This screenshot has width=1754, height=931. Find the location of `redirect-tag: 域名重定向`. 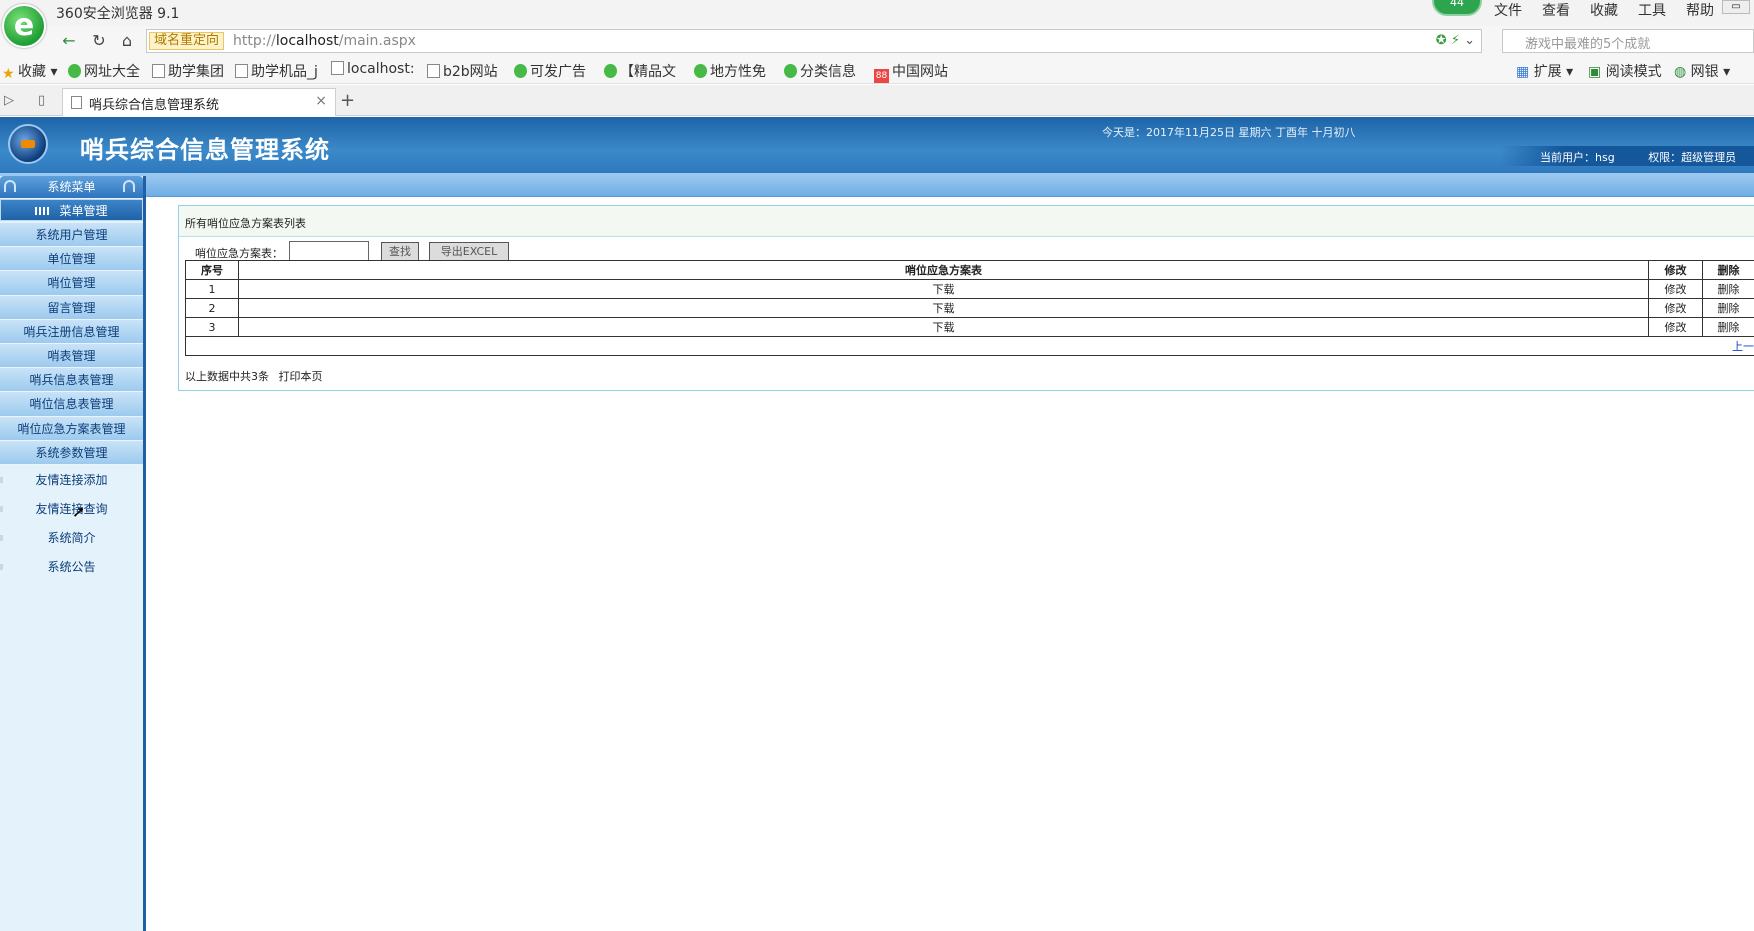

redirect-tag: 域名重定向 is located at coordinates (187, 41).